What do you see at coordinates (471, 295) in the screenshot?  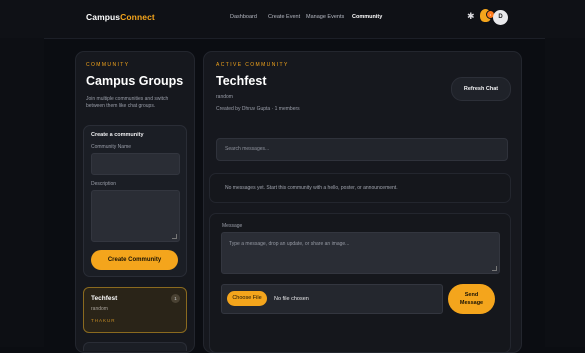 I see `send-button-line1: Send` at bounding box center [471, 295].